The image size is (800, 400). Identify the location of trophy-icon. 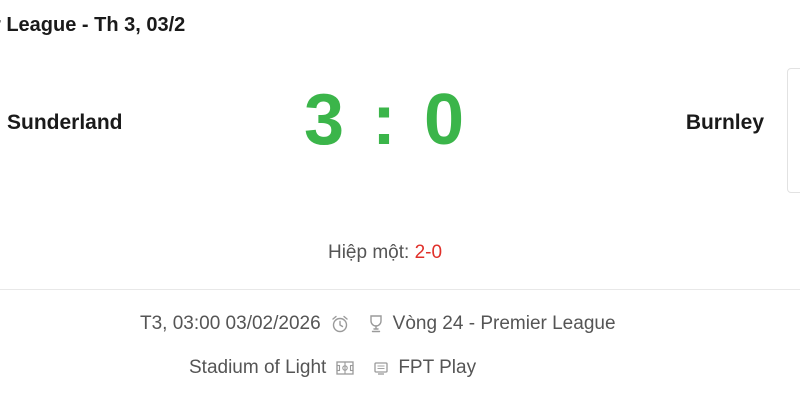
(376, 324).